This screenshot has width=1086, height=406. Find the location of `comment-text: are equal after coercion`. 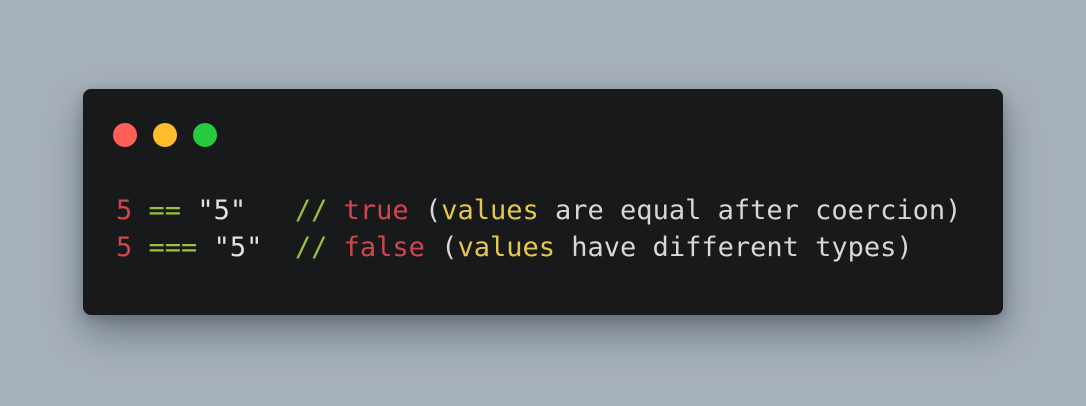

comment-text: are equal after coercion is located at coordinates (750, 210).